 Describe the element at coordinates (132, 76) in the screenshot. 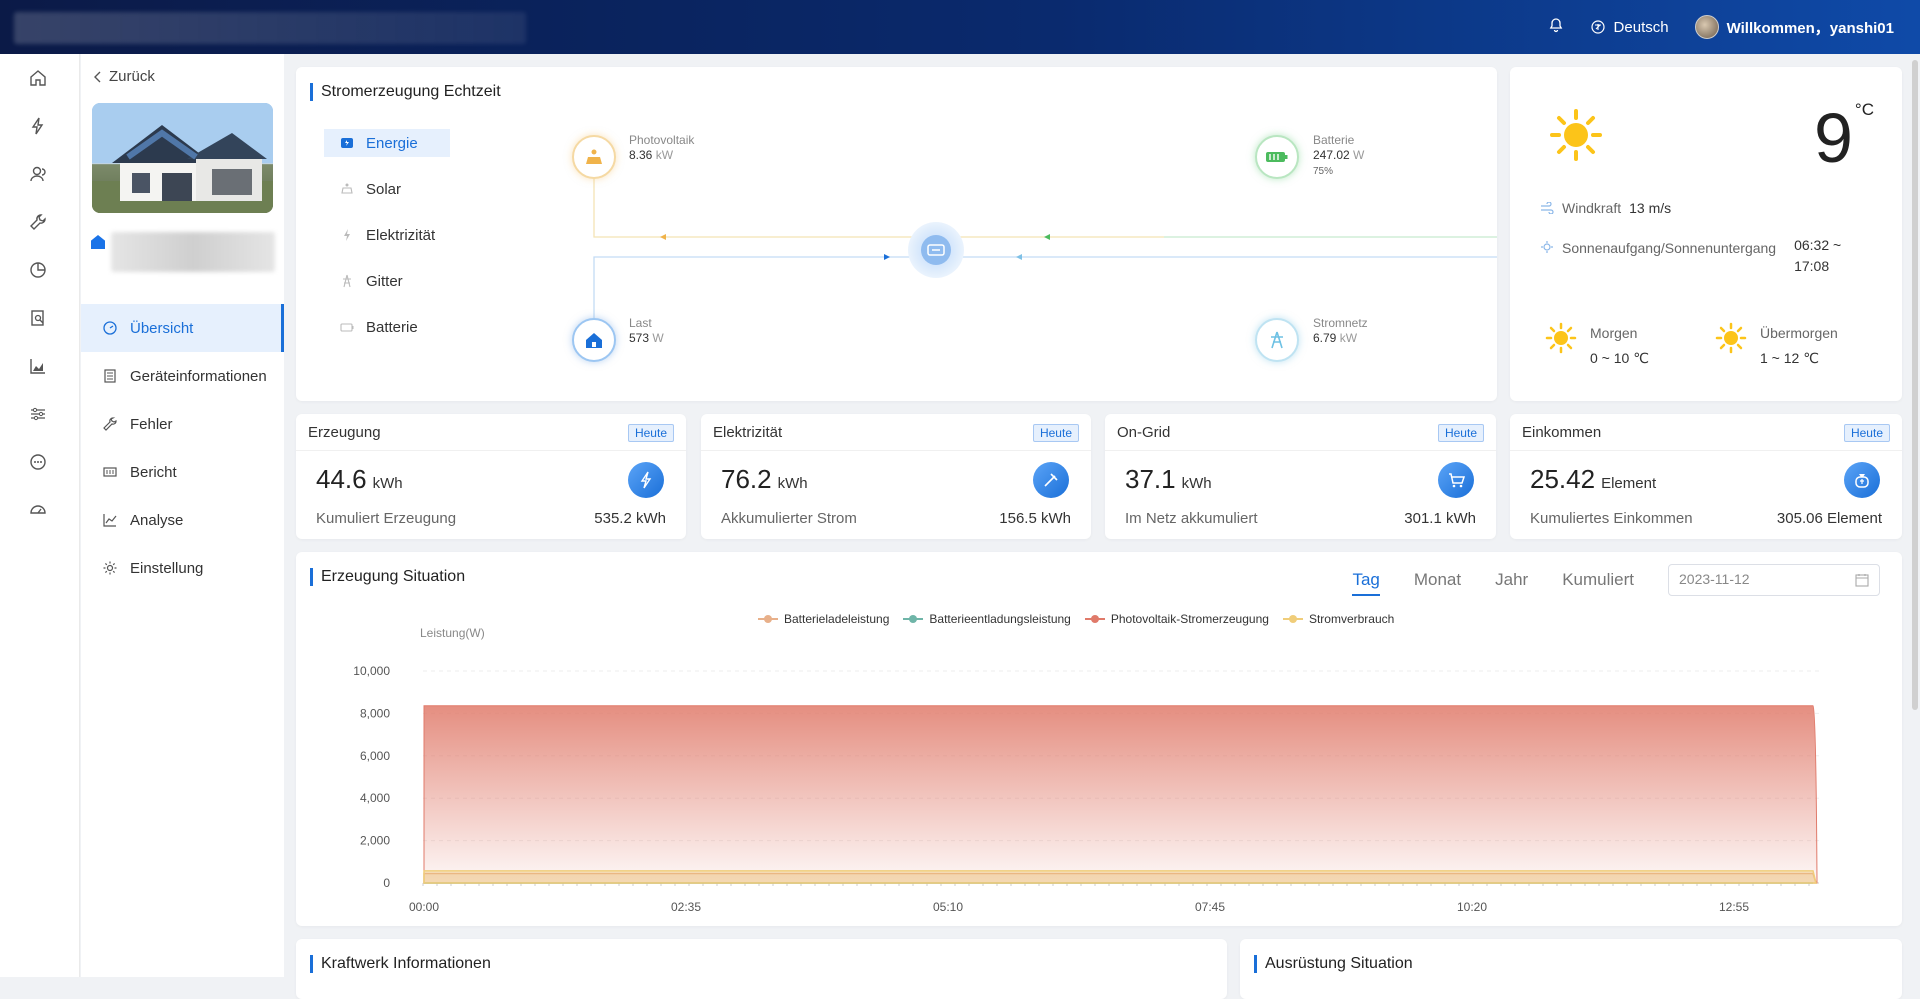

I see `back-label: Zurück` at that location.